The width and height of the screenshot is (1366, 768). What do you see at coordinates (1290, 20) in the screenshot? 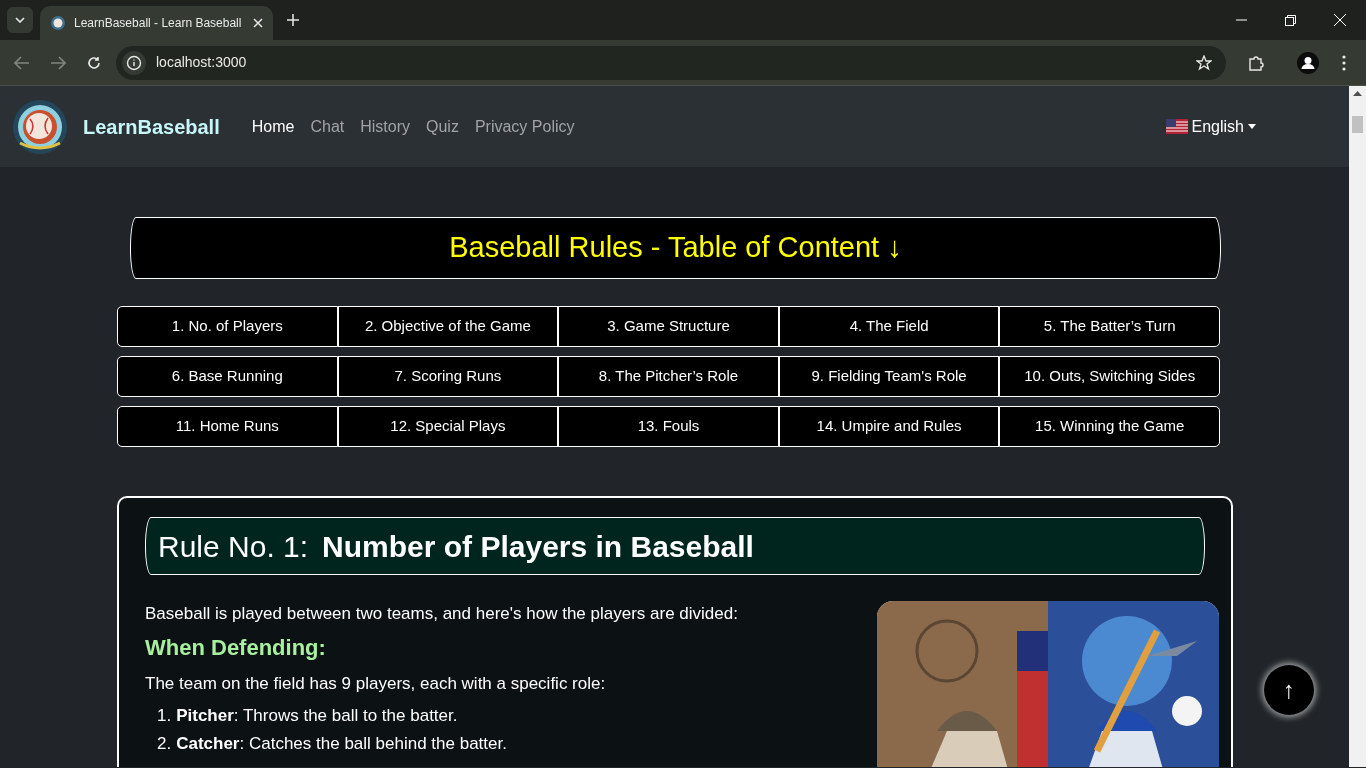
I see `restore-icon` at bounding box center [1290, 20].